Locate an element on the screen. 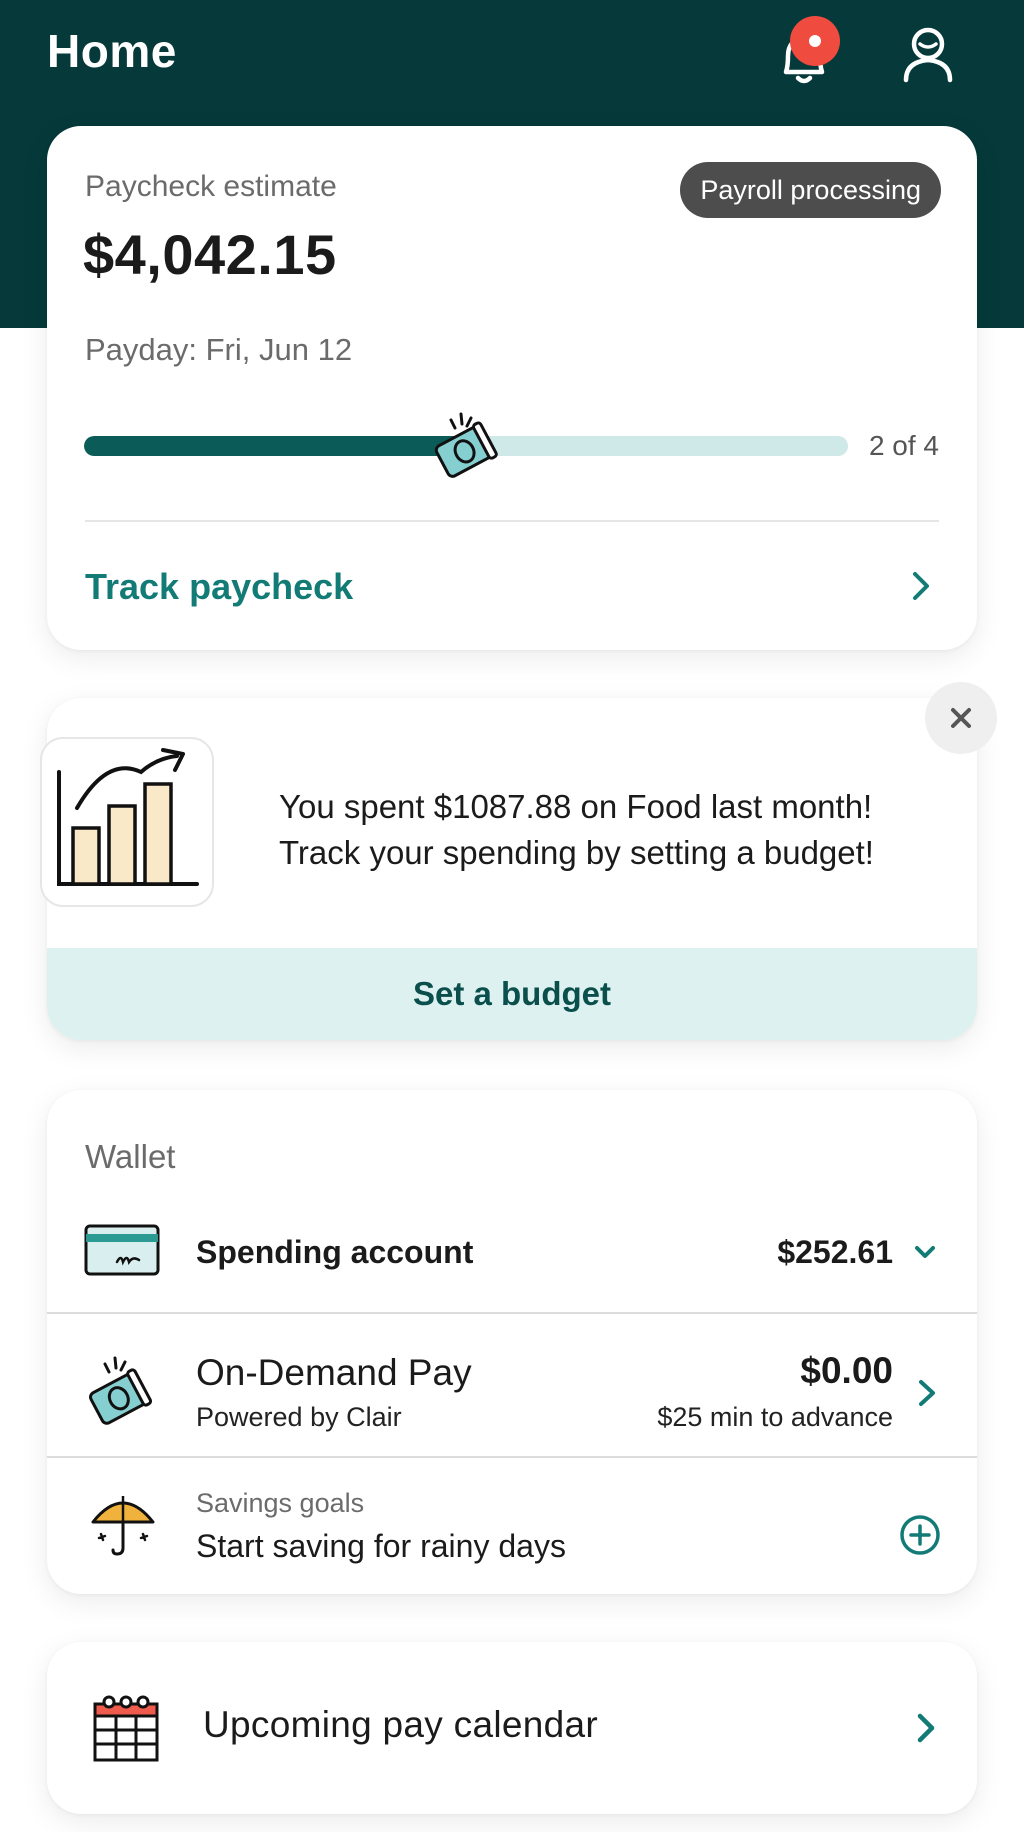 The image size is (1024, 1832). pay-calendar-card: Upcoming pay calendar is located at coordinates (512, 1728).